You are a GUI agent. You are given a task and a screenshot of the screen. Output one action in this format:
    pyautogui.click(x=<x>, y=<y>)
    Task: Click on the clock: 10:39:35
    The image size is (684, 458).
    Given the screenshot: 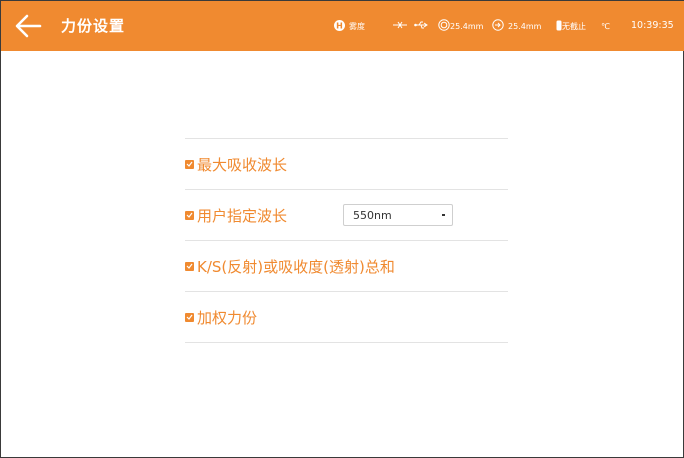 What is the action you would take?
    pyautogui.click(x=652, y=25)
    